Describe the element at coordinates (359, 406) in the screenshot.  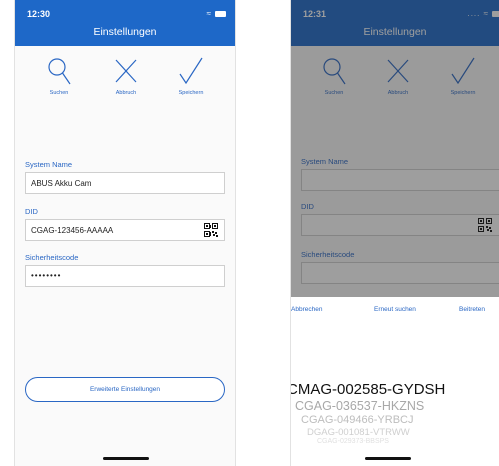
I see `picker-item: CGAG-036537-HKZNS` at that location.